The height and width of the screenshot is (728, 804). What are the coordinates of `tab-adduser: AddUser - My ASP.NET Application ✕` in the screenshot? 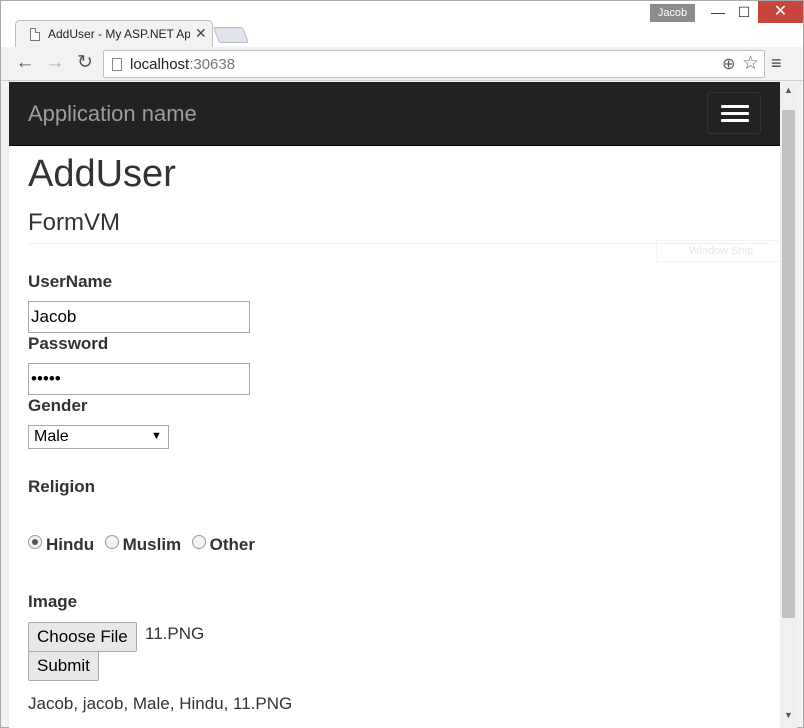 It's located at (114, 34).